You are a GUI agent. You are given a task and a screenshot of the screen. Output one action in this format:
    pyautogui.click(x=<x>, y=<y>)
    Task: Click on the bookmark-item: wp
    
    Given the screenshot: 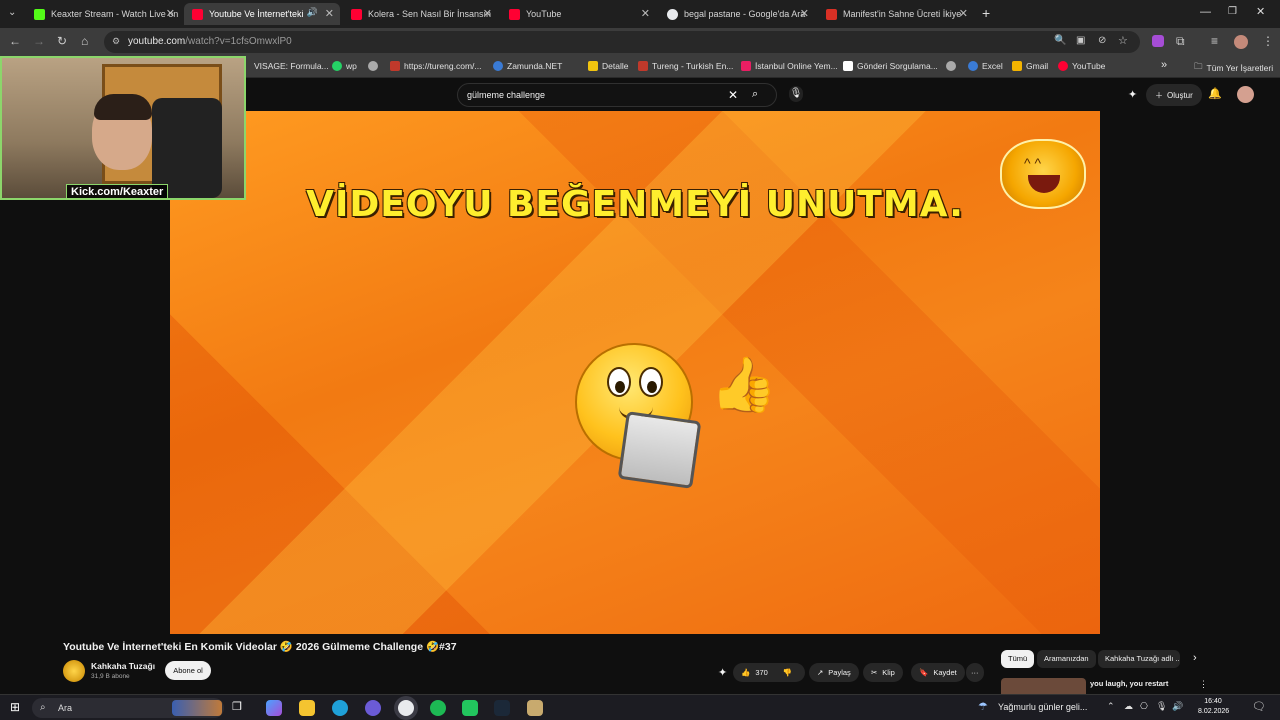 What is the action you would take?
    pyautogui.click(x=344, y=66)
    